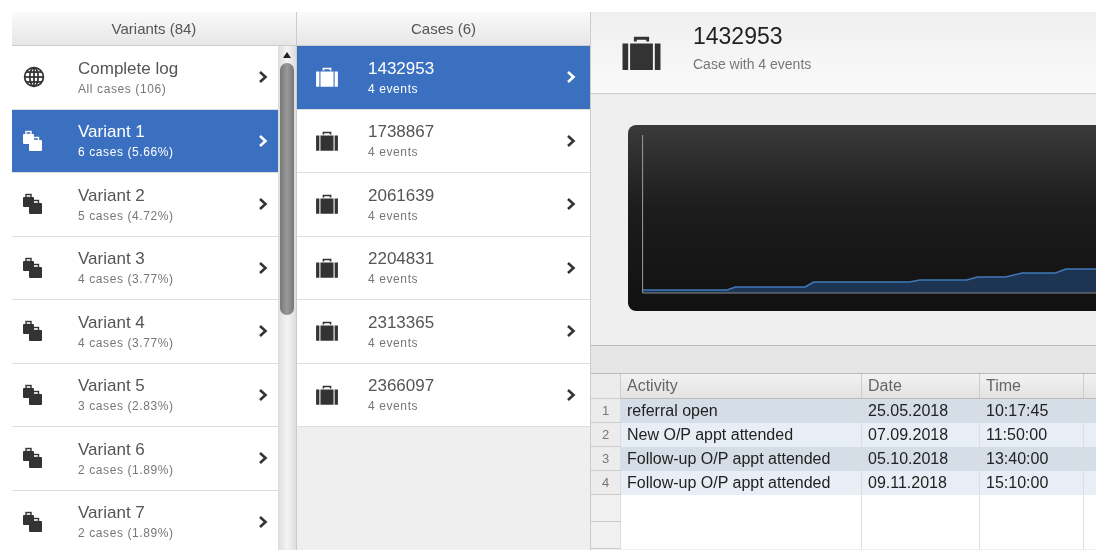 This screenshot has width=1096, height=550. I want to click on row-number: 3, so click(606, 458).